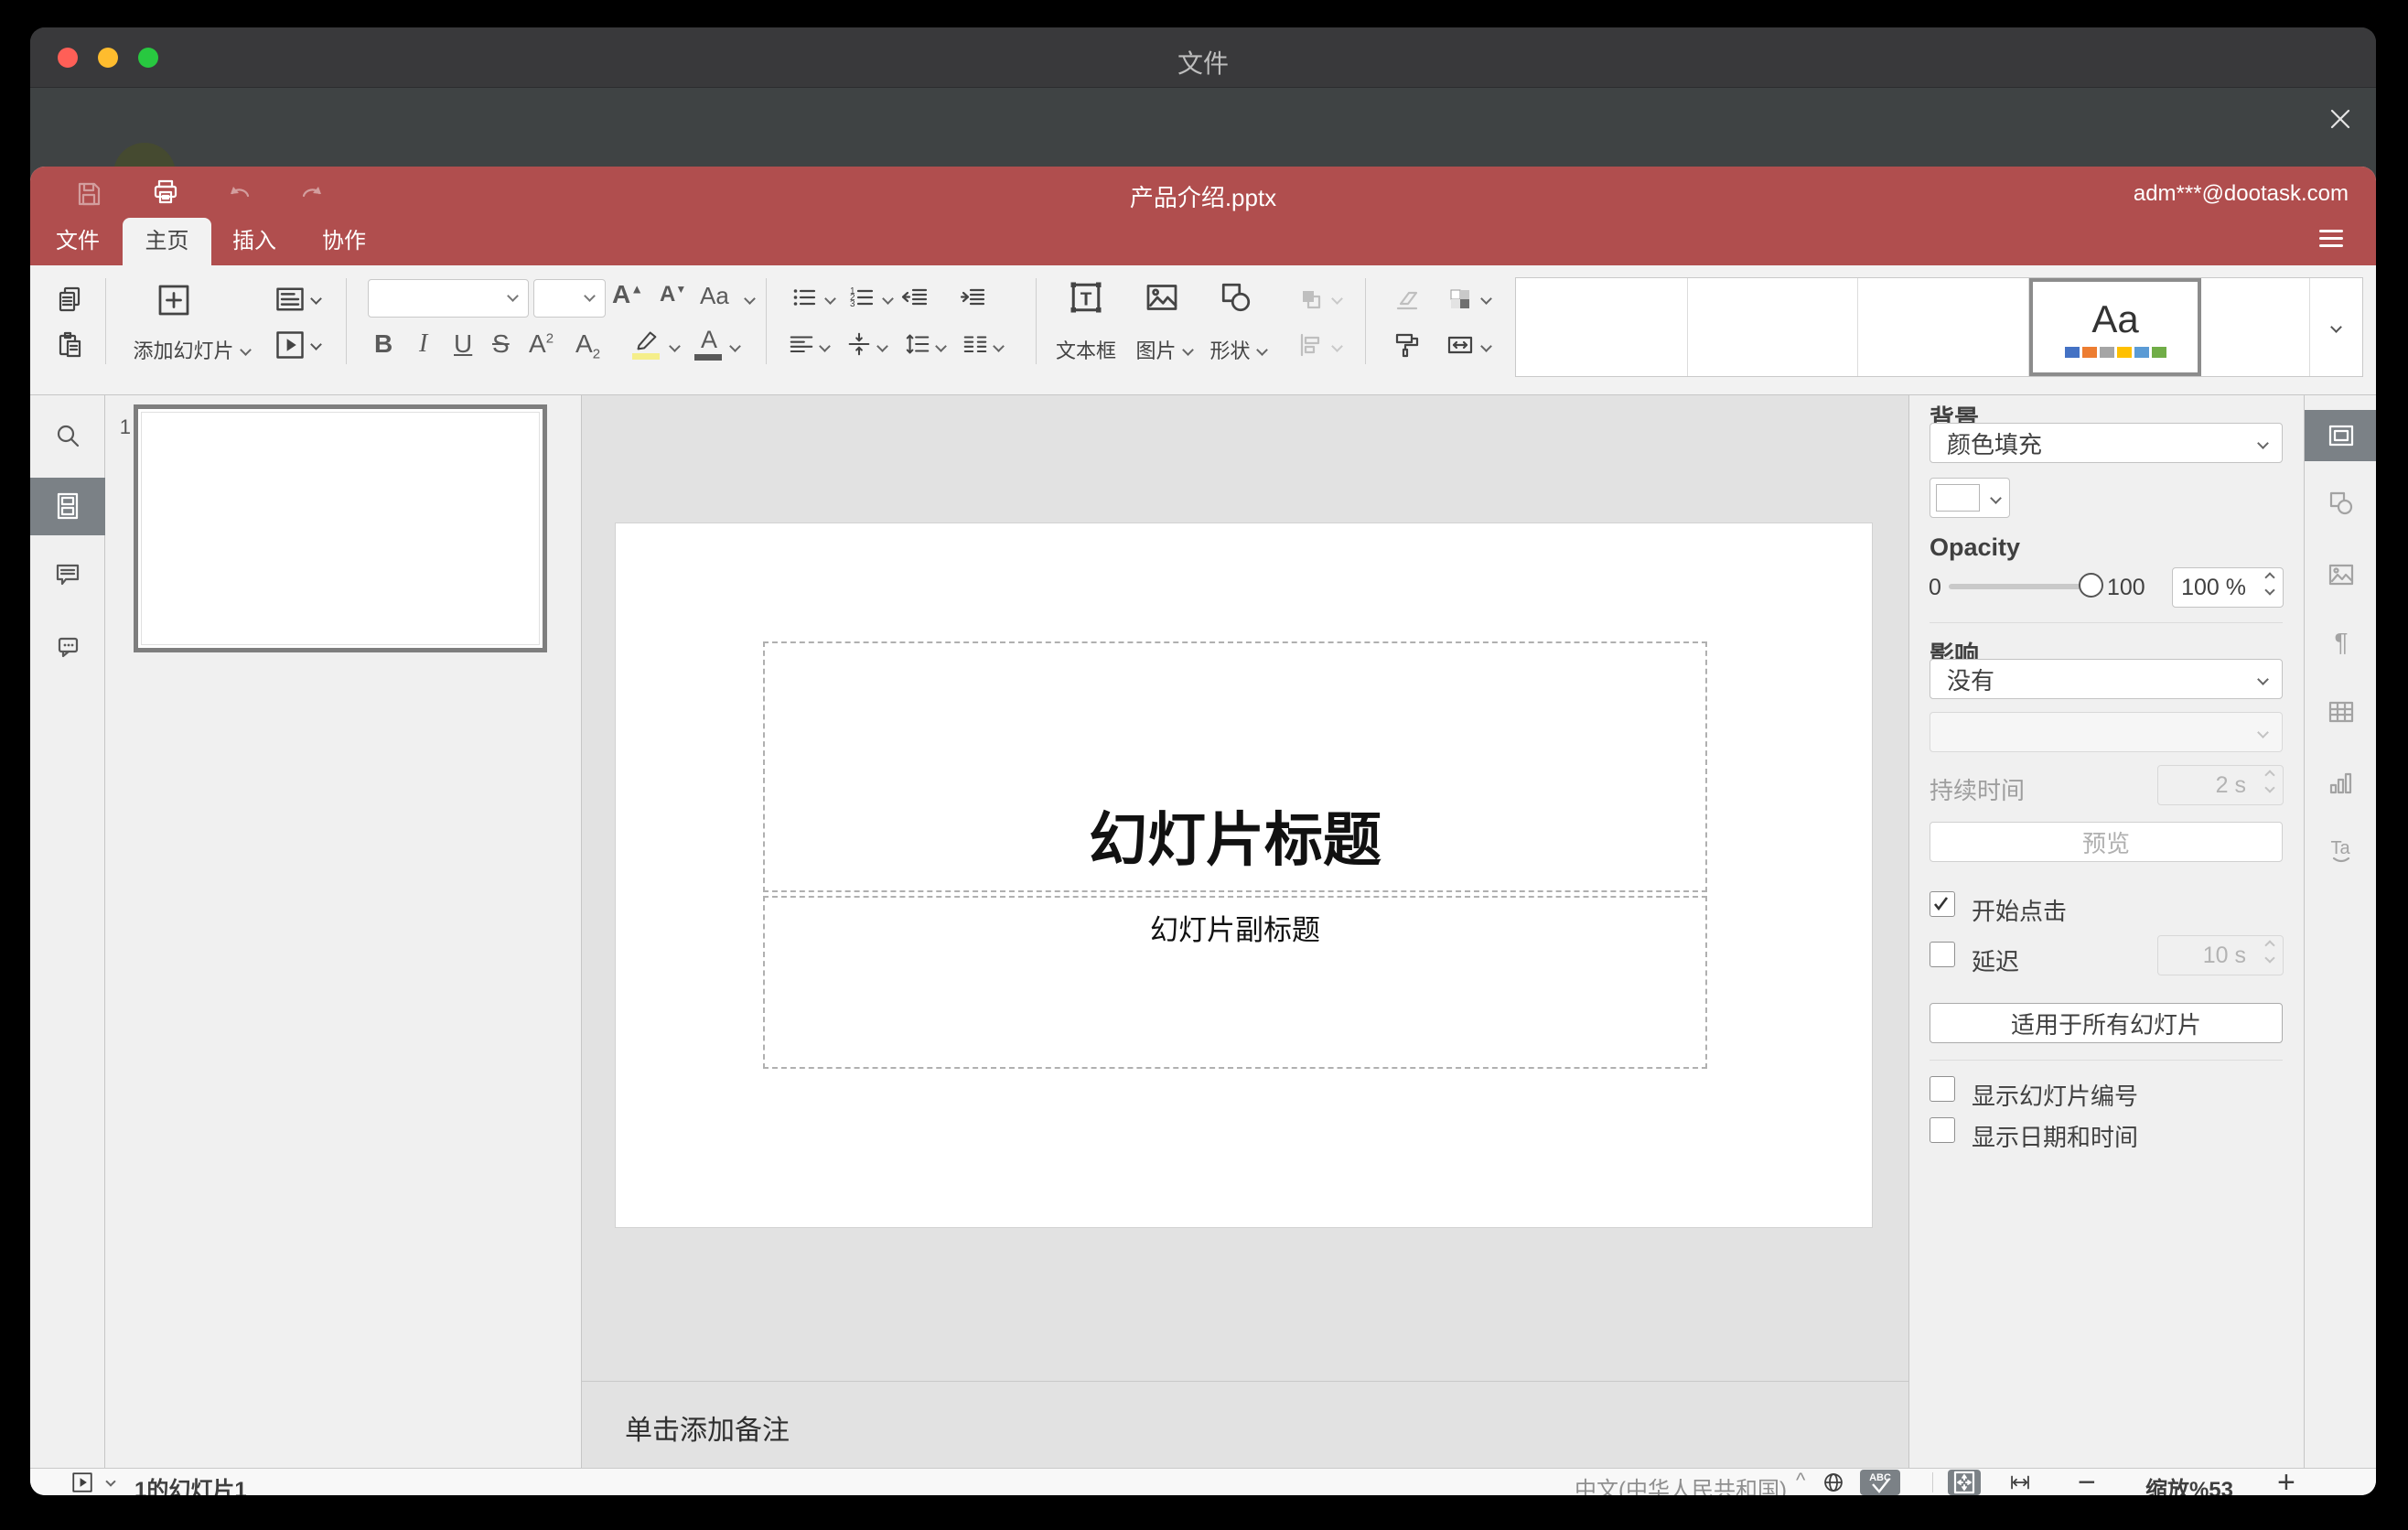 This screenshot has height=1530, width=2408. I want to click on insert-image-label: 图片, so click(1163, 349).